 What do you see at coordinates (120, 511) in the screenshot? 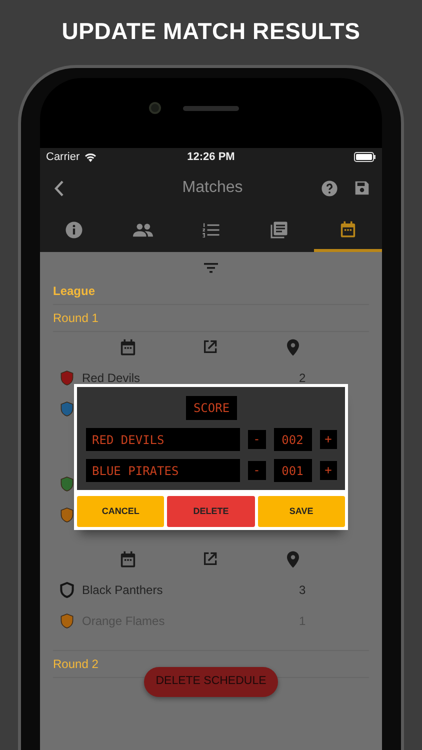
I see `dialog-button: CANCEL` at bounding box center [120, 511].